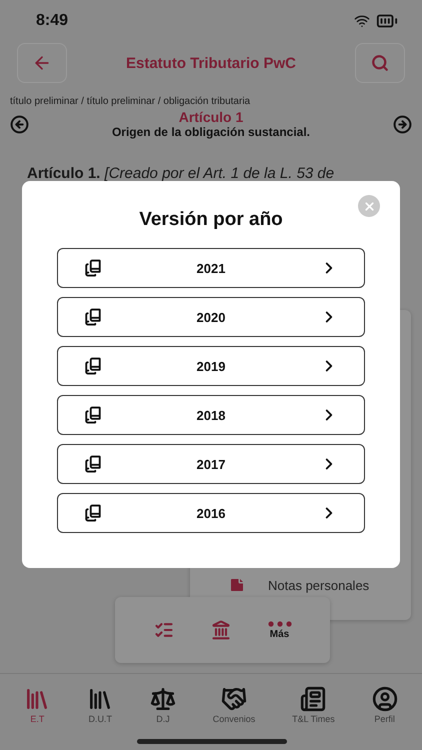  What do you see at coordinates (319, 585) in the screenshot?
I see `menu-item: Notas personales` at bounding box center [319, 585].